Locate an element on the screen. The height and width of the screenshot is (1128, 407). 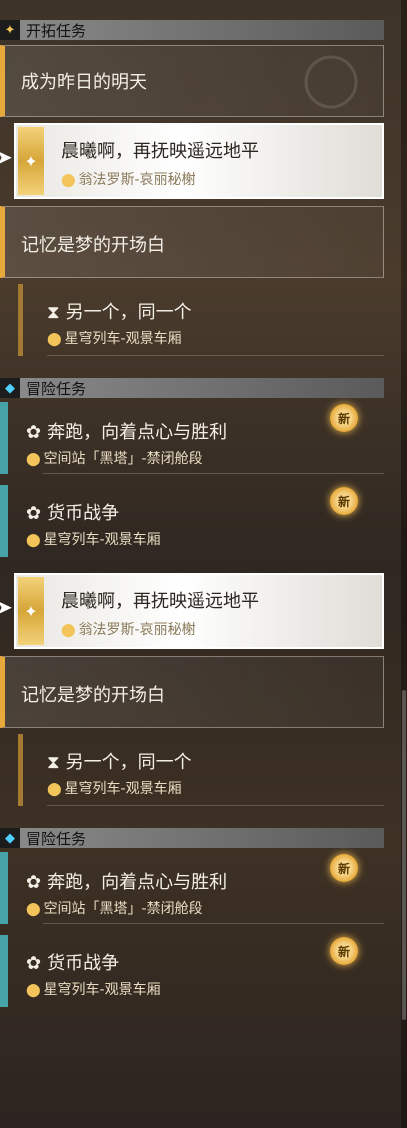
scrollbar is located at coordinates (404, 564).